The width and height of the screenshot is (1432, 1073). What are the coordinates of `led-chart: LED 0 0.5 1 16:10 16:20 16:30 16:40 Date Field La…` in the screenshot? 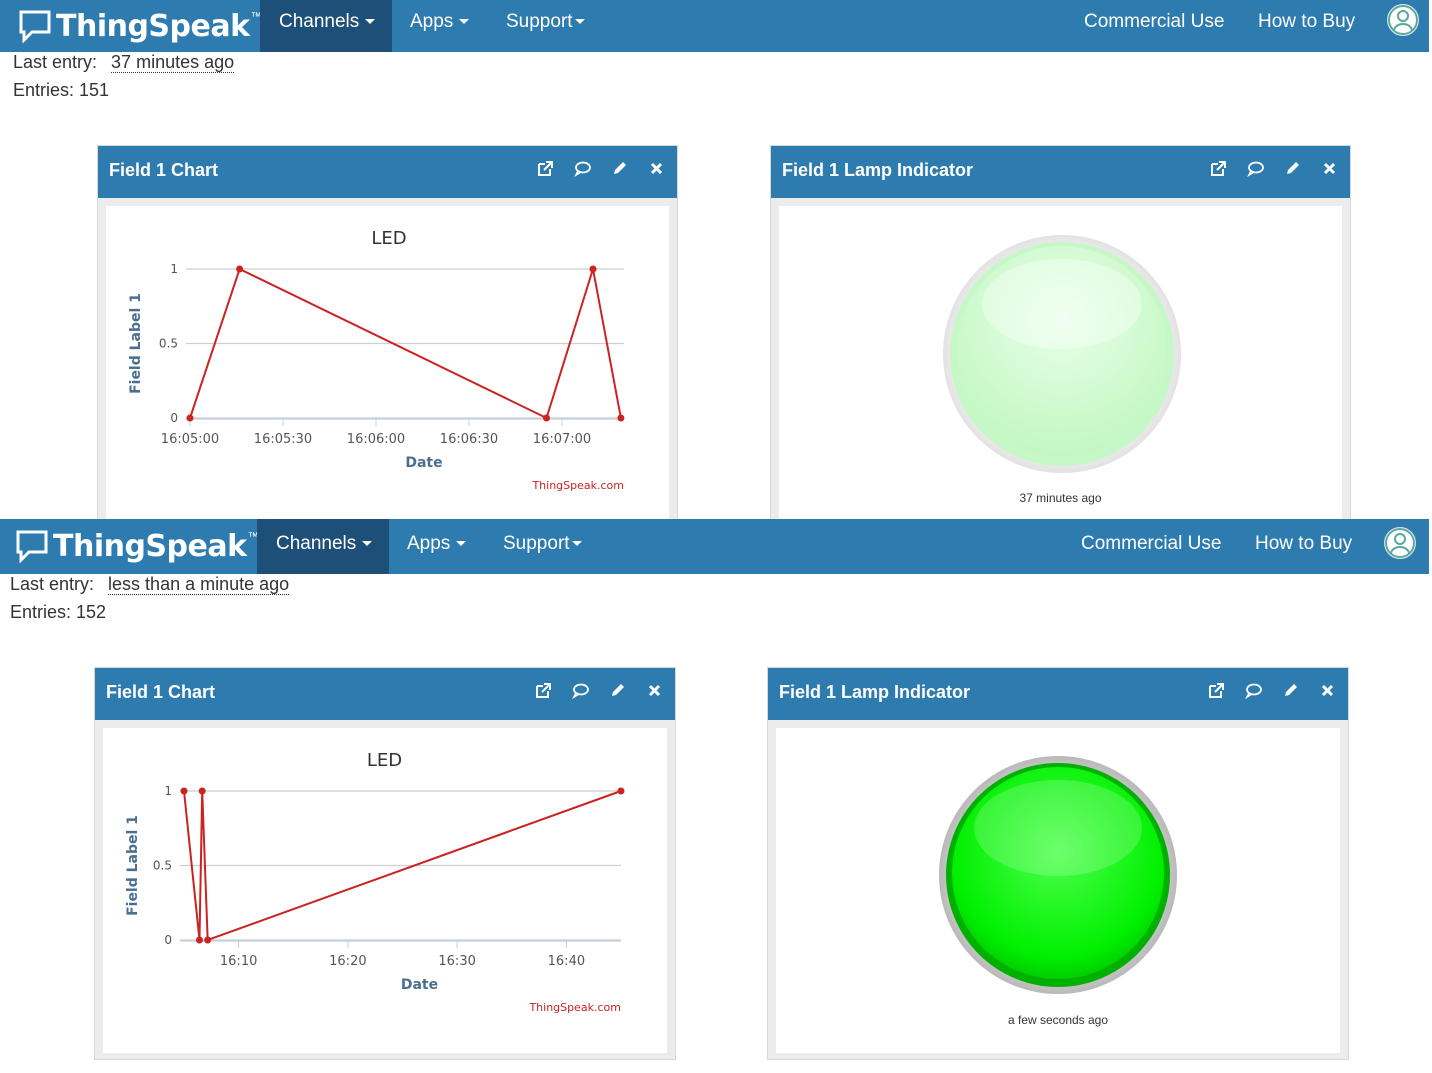 It's located at (375, 882).